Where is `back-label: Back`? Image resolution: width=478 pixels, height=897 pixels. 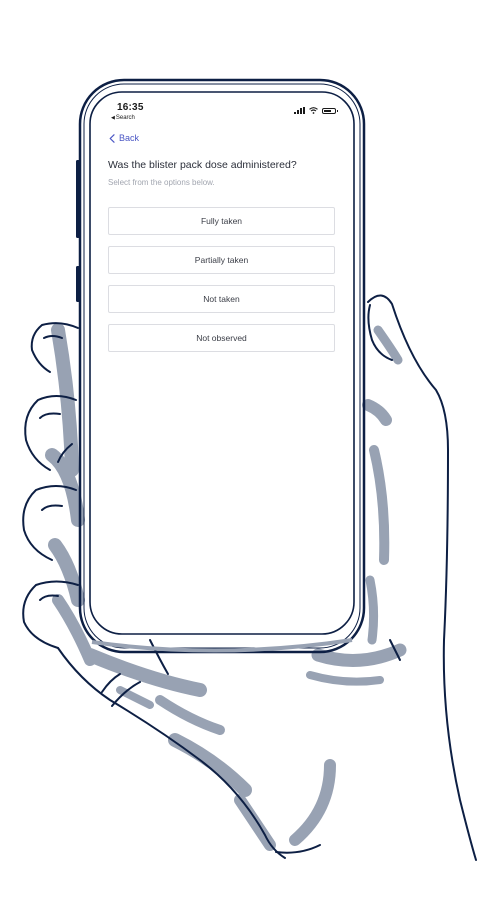
back-label: Back is located at coordinates (129, 138).